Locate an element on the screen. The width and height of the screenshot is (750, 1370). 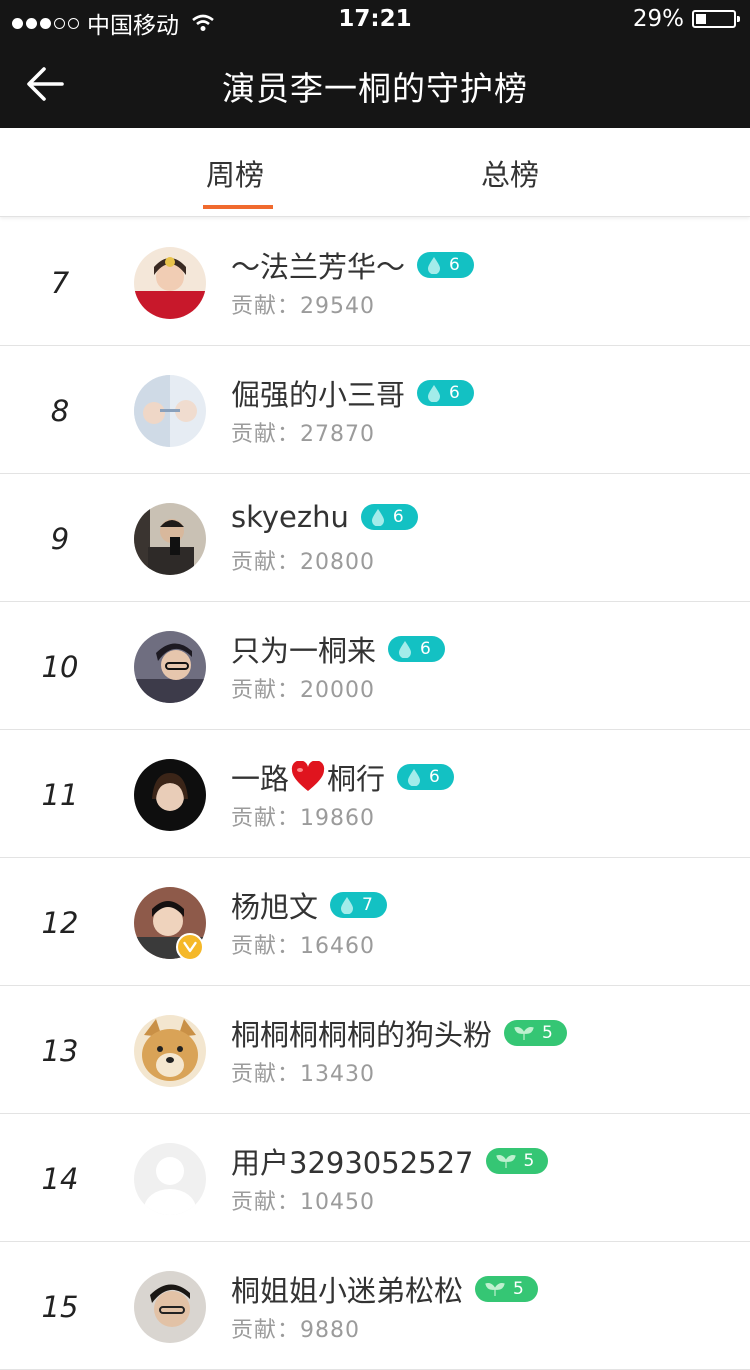
tab-total: 总榜 is located at coordinates (510, 173).